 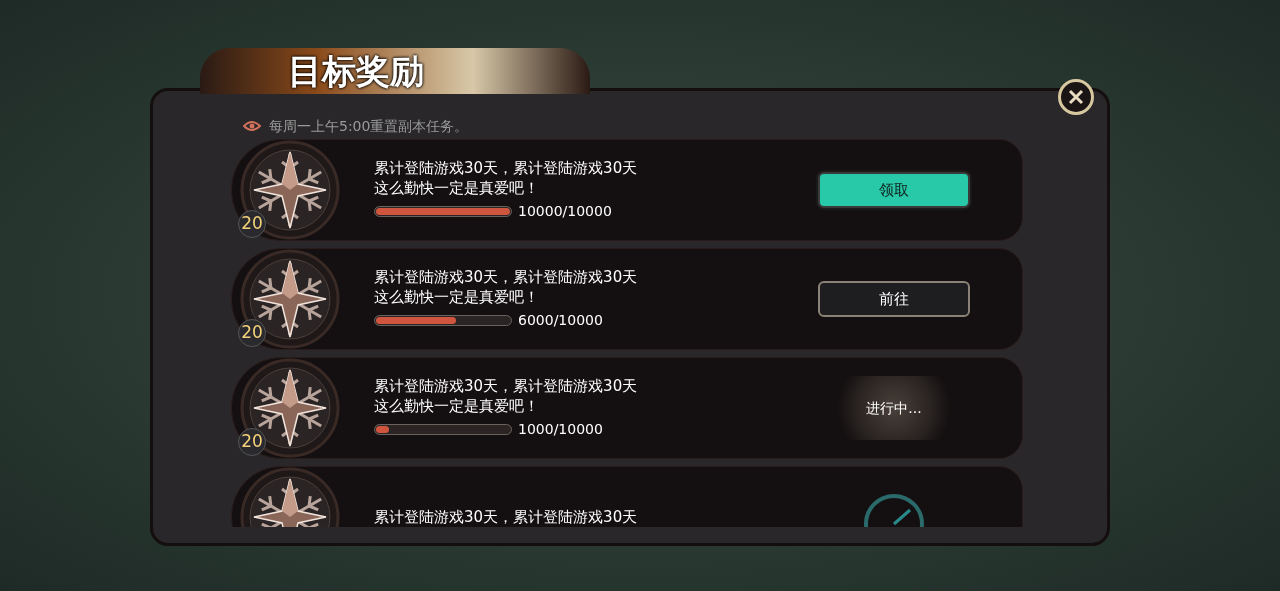 What do you see at coordinates (565, 211) in the screenshot?
I see `progress-reading: 10000/10000` at bounding box center [565, 211].